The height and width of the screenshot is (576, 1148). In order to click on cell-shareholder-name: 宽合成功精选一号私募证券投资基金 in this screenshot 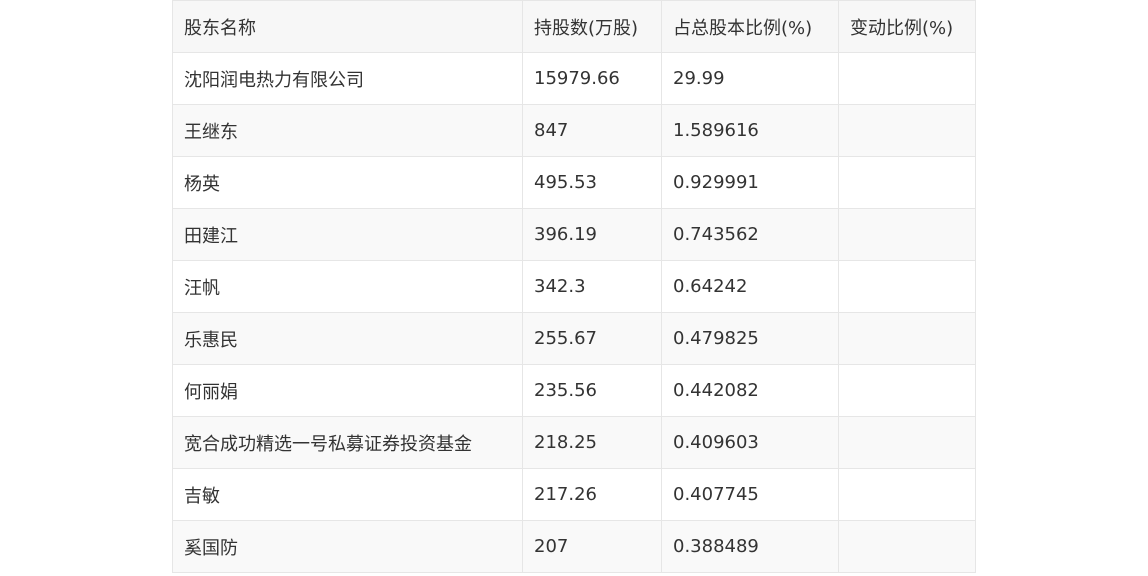, I will do `click(347, 442)`.